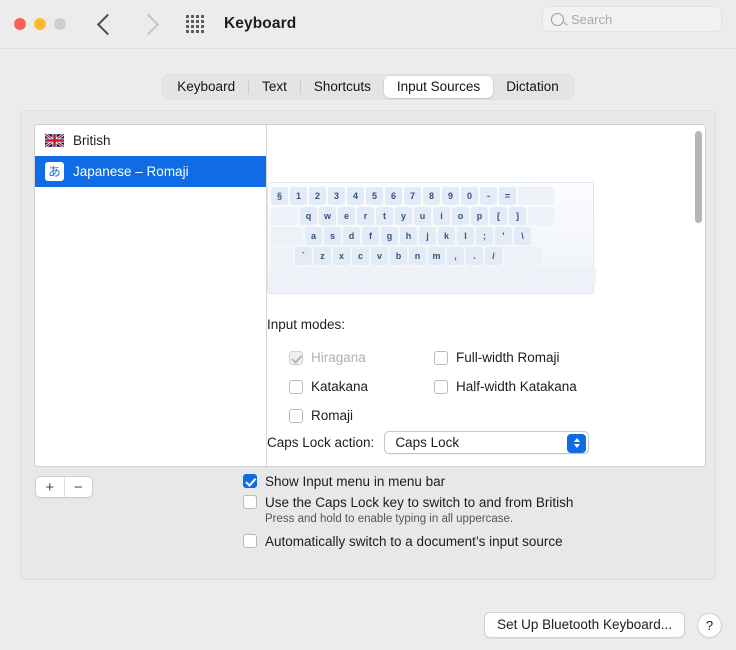  I want to click on key-t: t, so click(384, 216).